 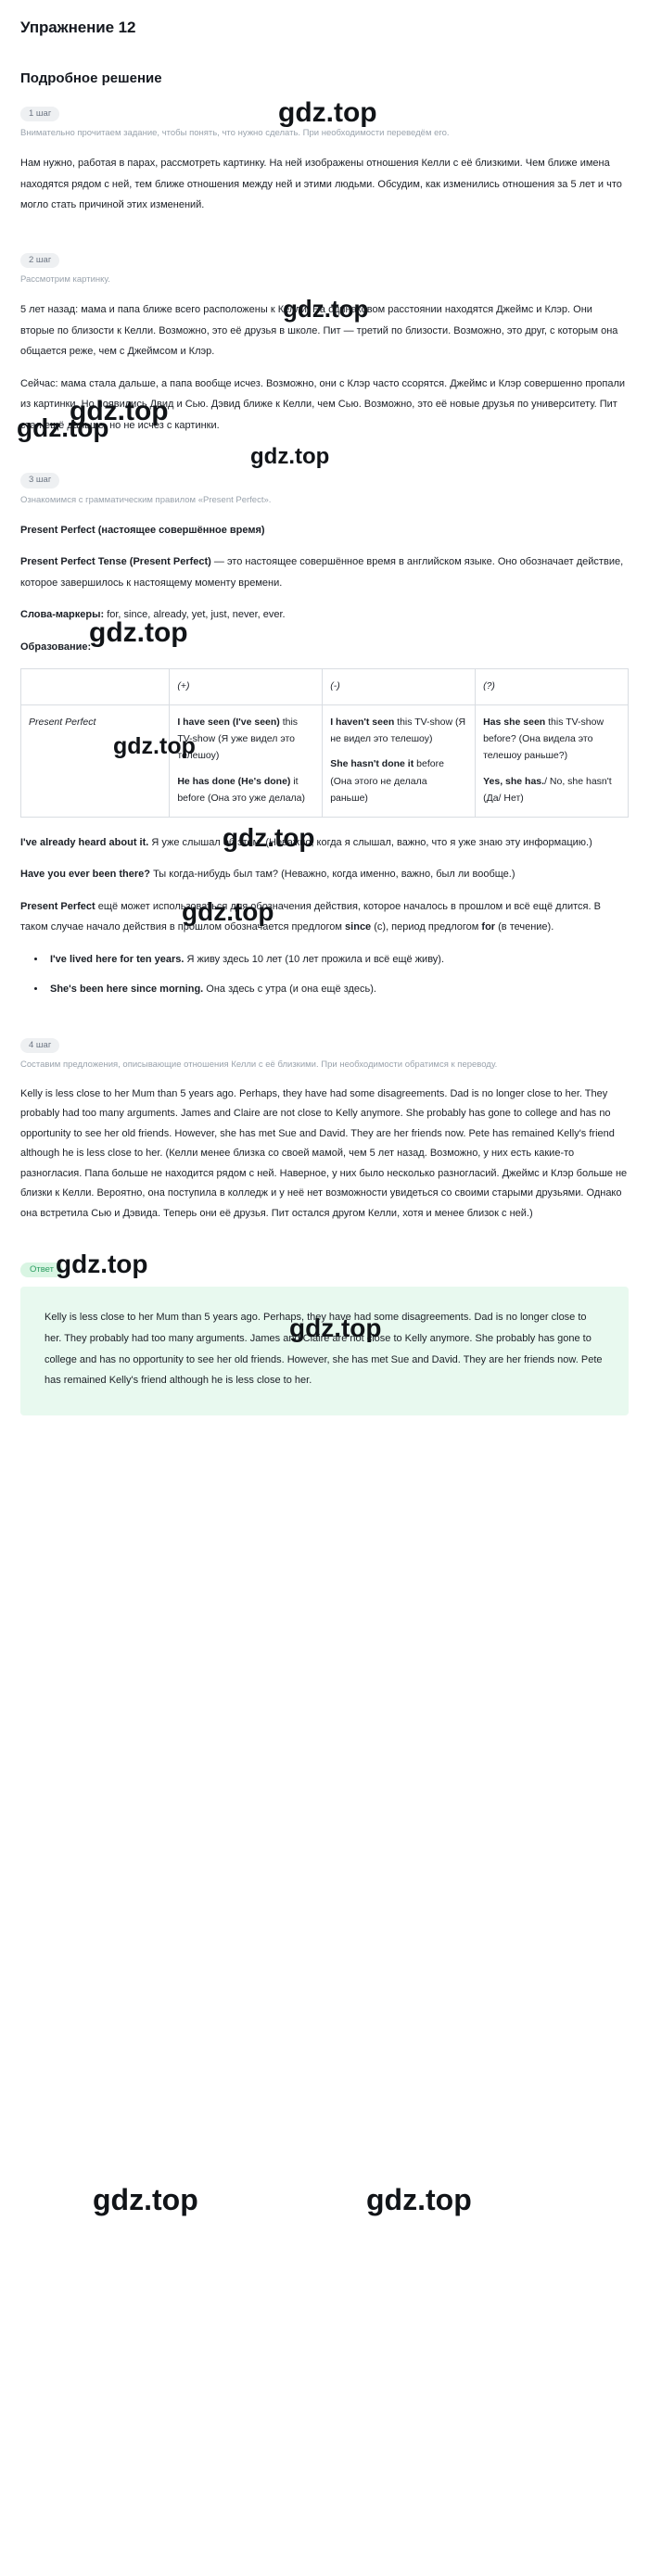 What do you see at coordinates (40, 1045) in the screenshot?
I see `step-badge-4: 4 шаг` at bounding box center [40, 1045].